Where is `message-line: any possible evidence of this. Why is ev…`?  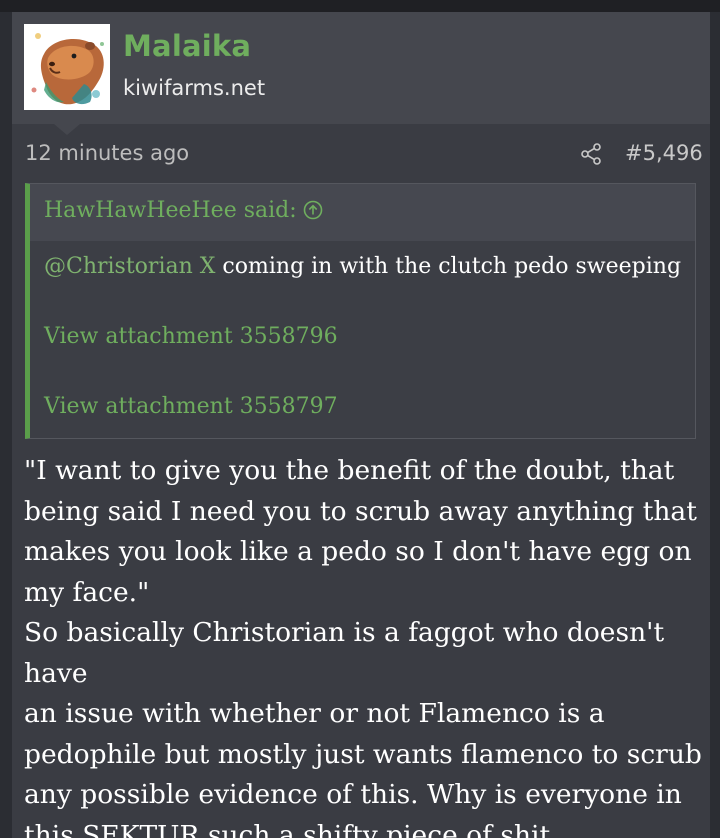 message-line: any possible evidence of this. Why is ev… is located at coordinates (353, 794).